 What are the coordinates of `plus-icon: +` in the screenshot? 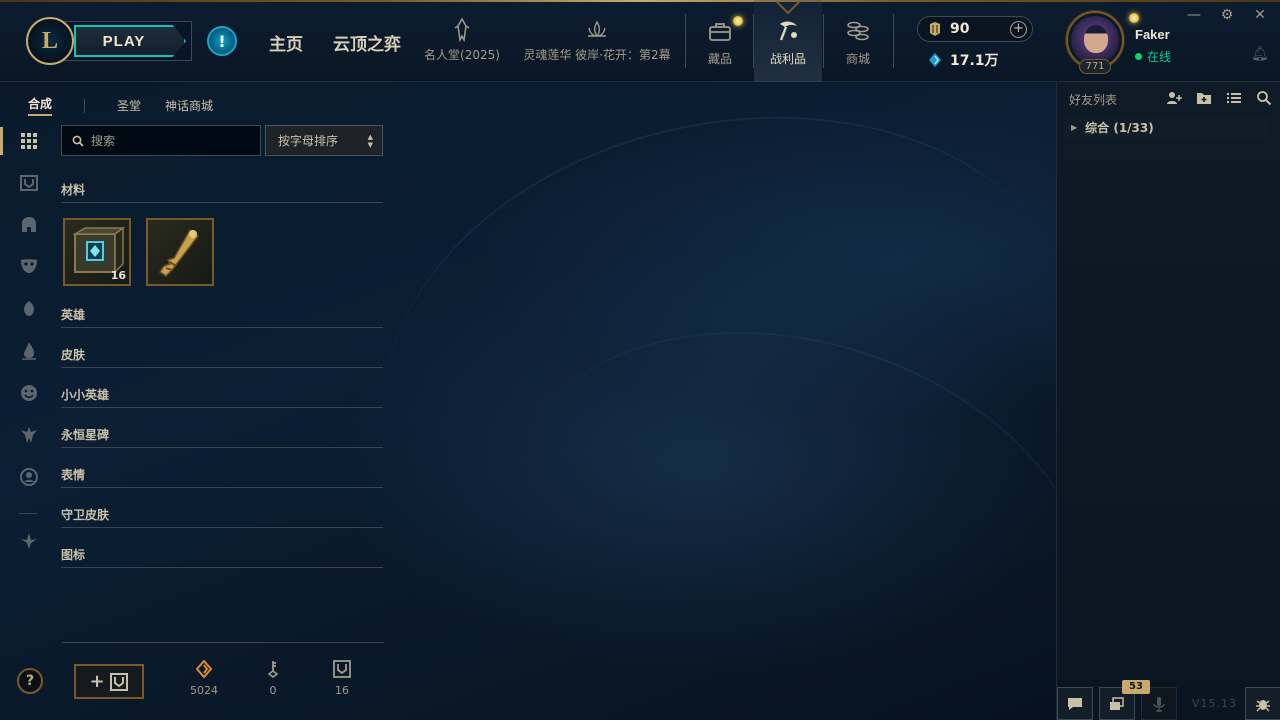 It's located at (97, 681).